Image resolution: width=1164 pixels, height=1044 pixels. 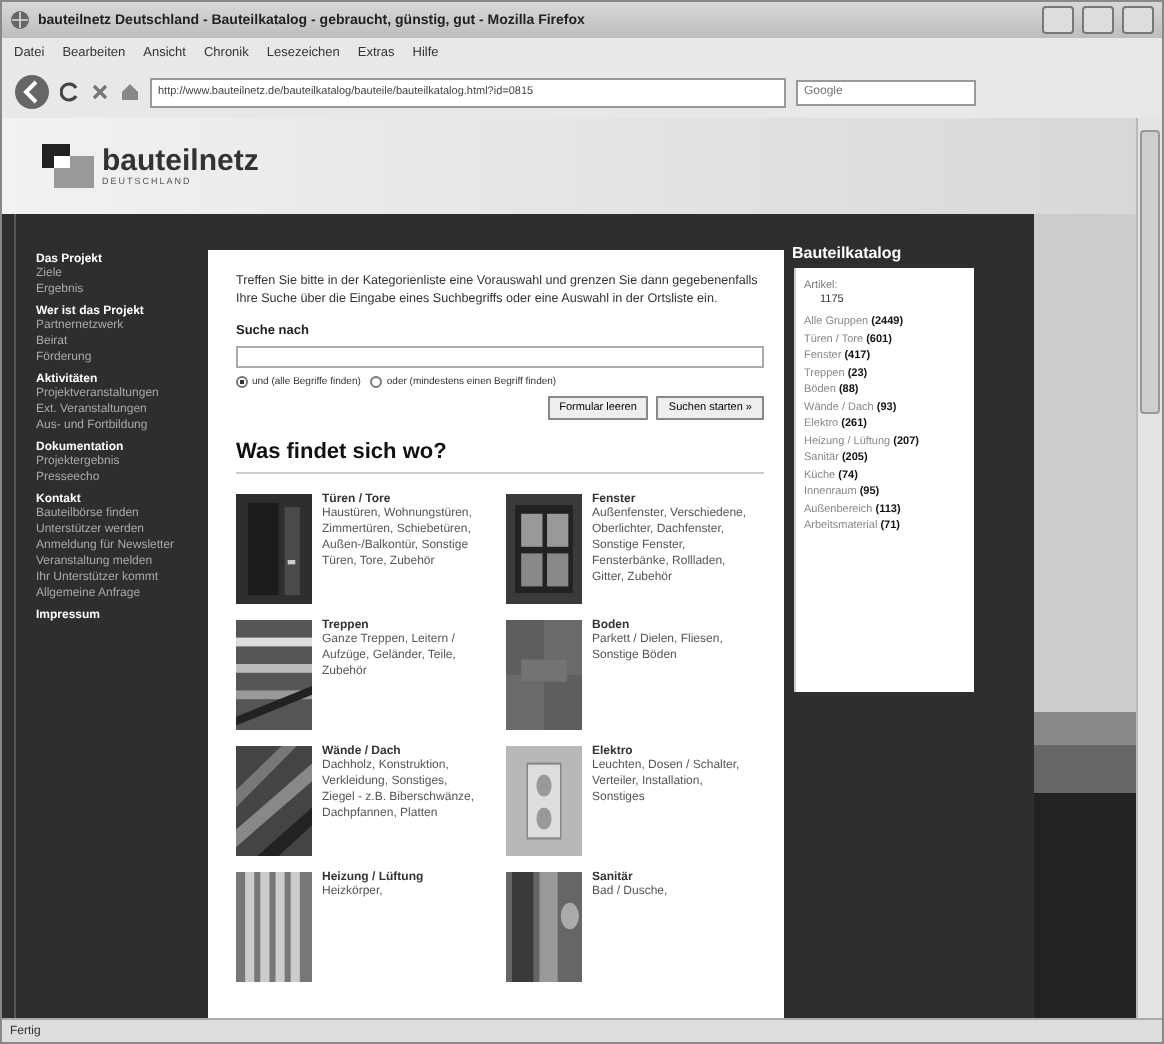 I want to click on logo-text: bauteilnetz, so click(x=180, y=161).